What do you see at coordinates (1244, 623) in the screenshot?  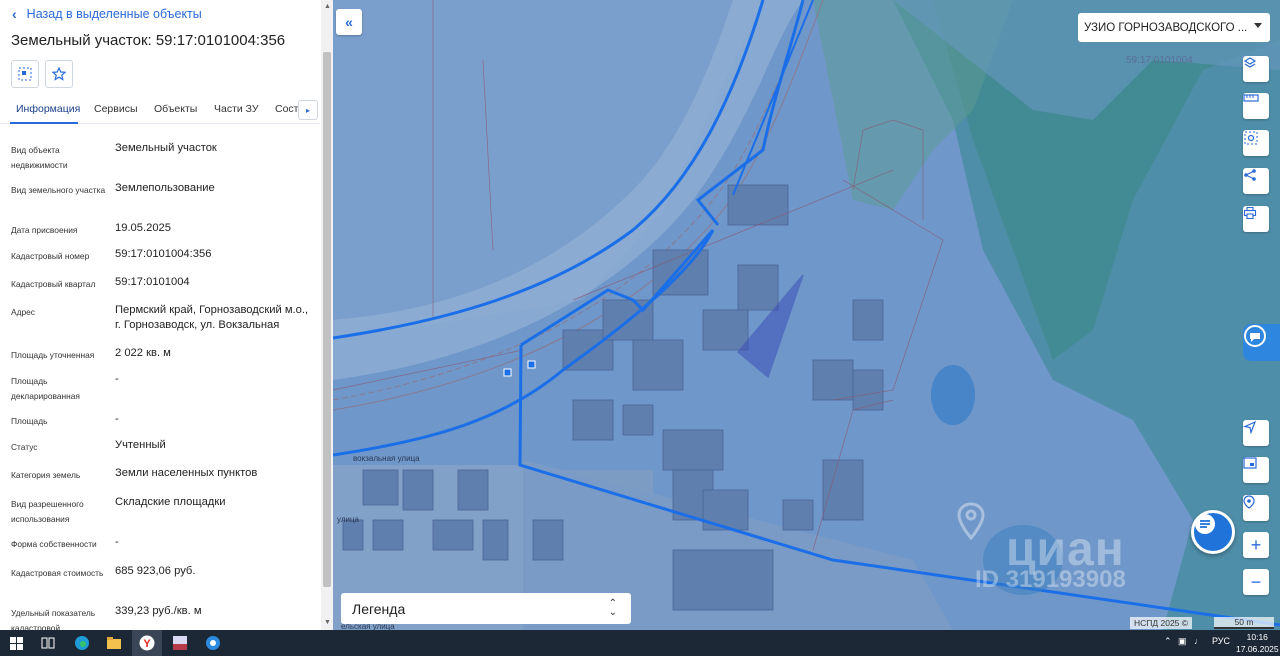 I see `map-scale: 50 m` at bounding box center [1244, 623].